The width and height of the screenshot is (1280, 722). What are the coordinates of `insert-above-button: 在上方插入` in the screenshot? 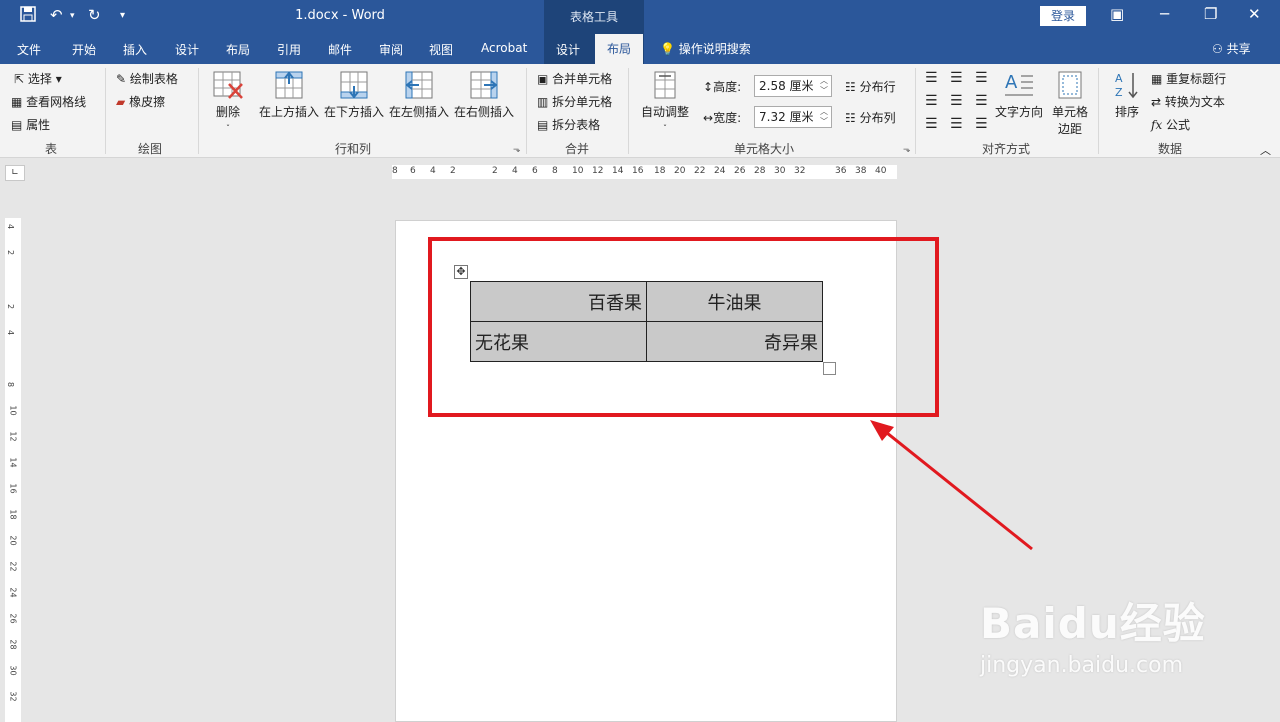 It's located at (289, 95).